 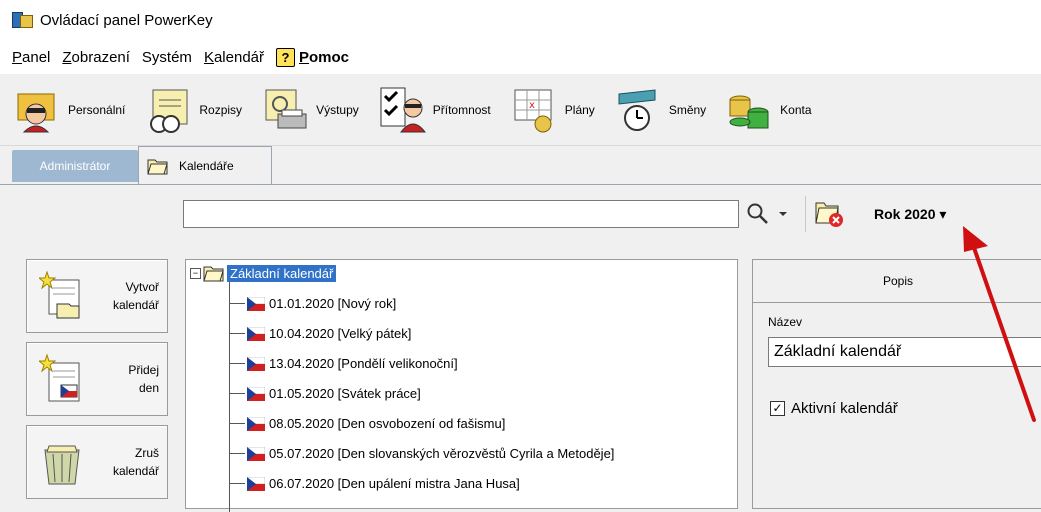 I want to click on window-title: Ovládací panel PowerKey, so click(x=126, y=20).